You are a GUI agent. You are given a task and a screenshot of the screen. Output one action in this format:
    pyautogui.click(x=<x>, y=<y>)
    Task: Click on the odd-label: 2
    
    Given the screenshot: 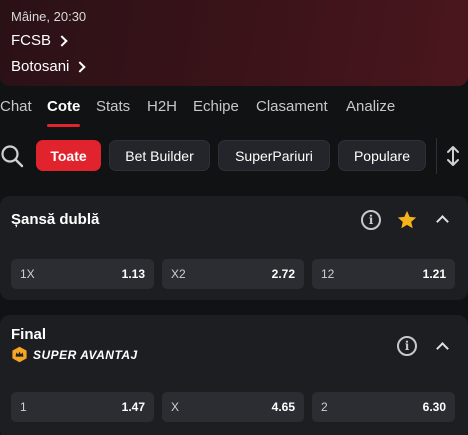 What is the action you would take?
    pyautogui.click(x=324, y=407)
    